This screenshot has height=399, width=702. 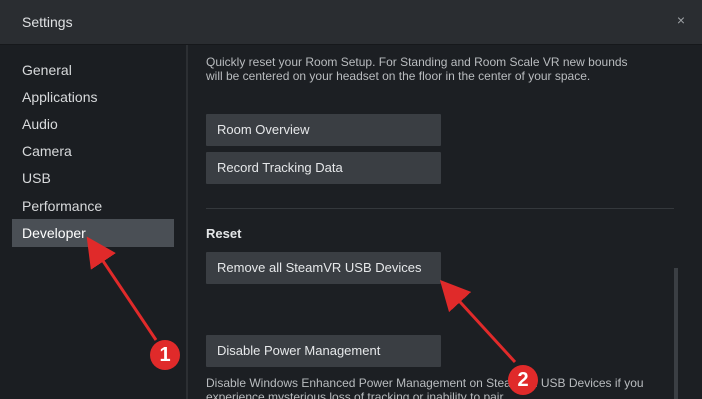 What do you see at coordinates (93, 178) in the screenshot?
I see `sidebar-item-usb: USB` at bounding box center [93, 178].